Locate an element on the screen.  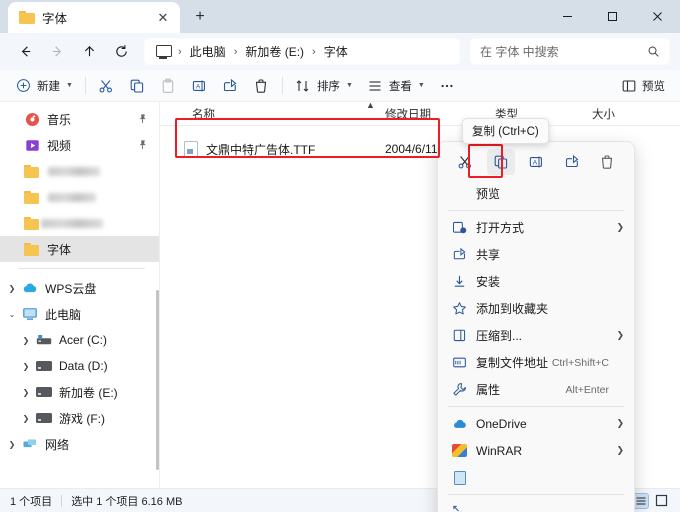
sidebar-item-wps-cloud: ❯ WPS云盘 is located at coordinates (79, 288).